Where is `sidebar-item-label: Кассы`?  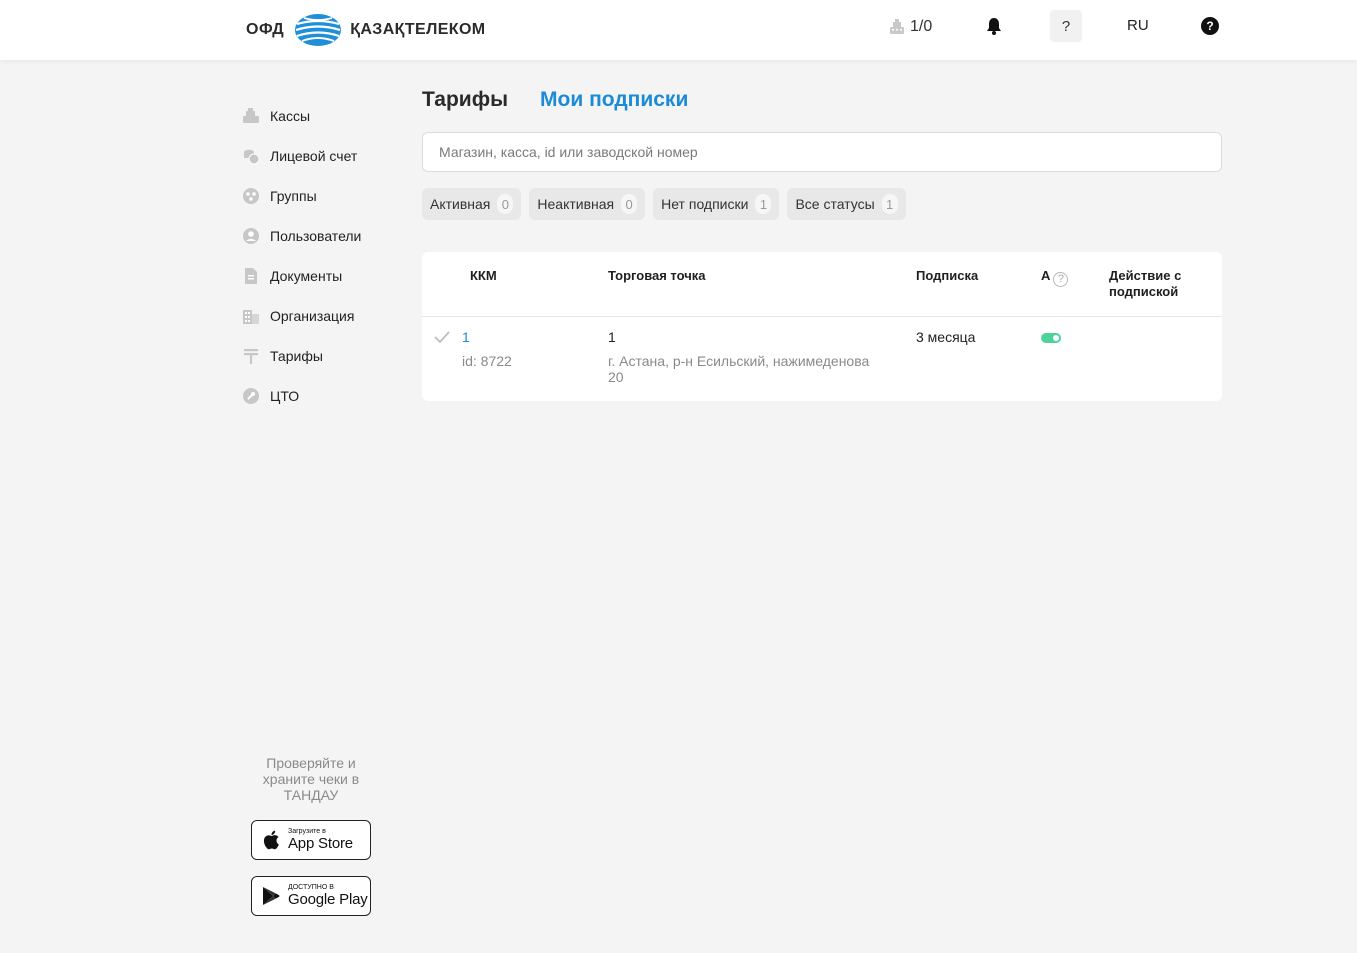
sidebar-item-label: Кассы is located at coordinates (290, 116).